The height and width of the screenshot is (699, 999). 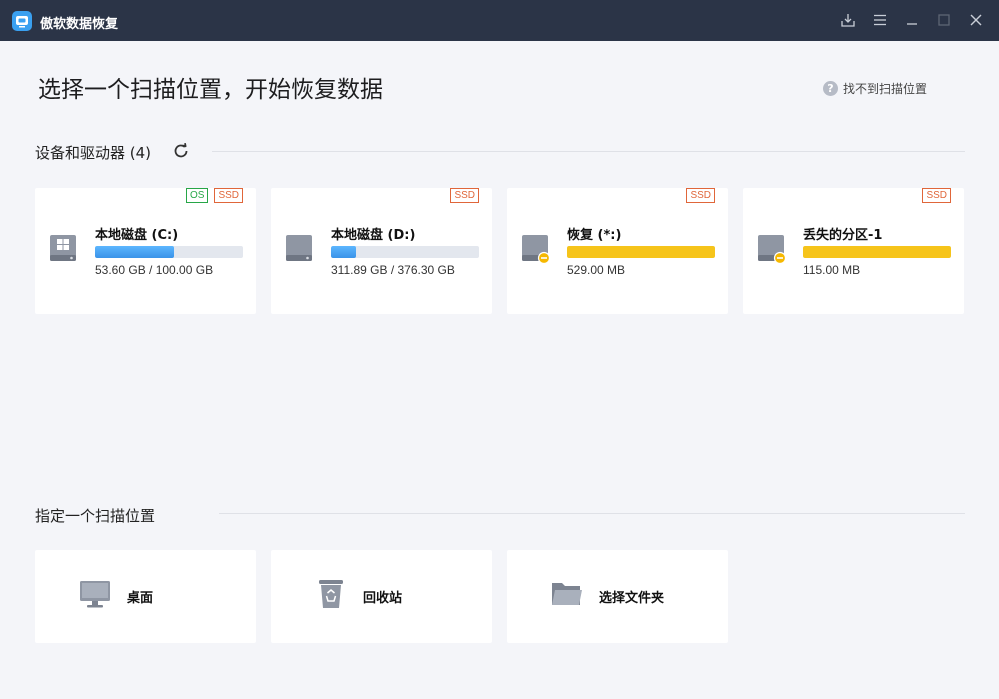 I want to click on location-label: 桌面, so click(x=140, y=598).